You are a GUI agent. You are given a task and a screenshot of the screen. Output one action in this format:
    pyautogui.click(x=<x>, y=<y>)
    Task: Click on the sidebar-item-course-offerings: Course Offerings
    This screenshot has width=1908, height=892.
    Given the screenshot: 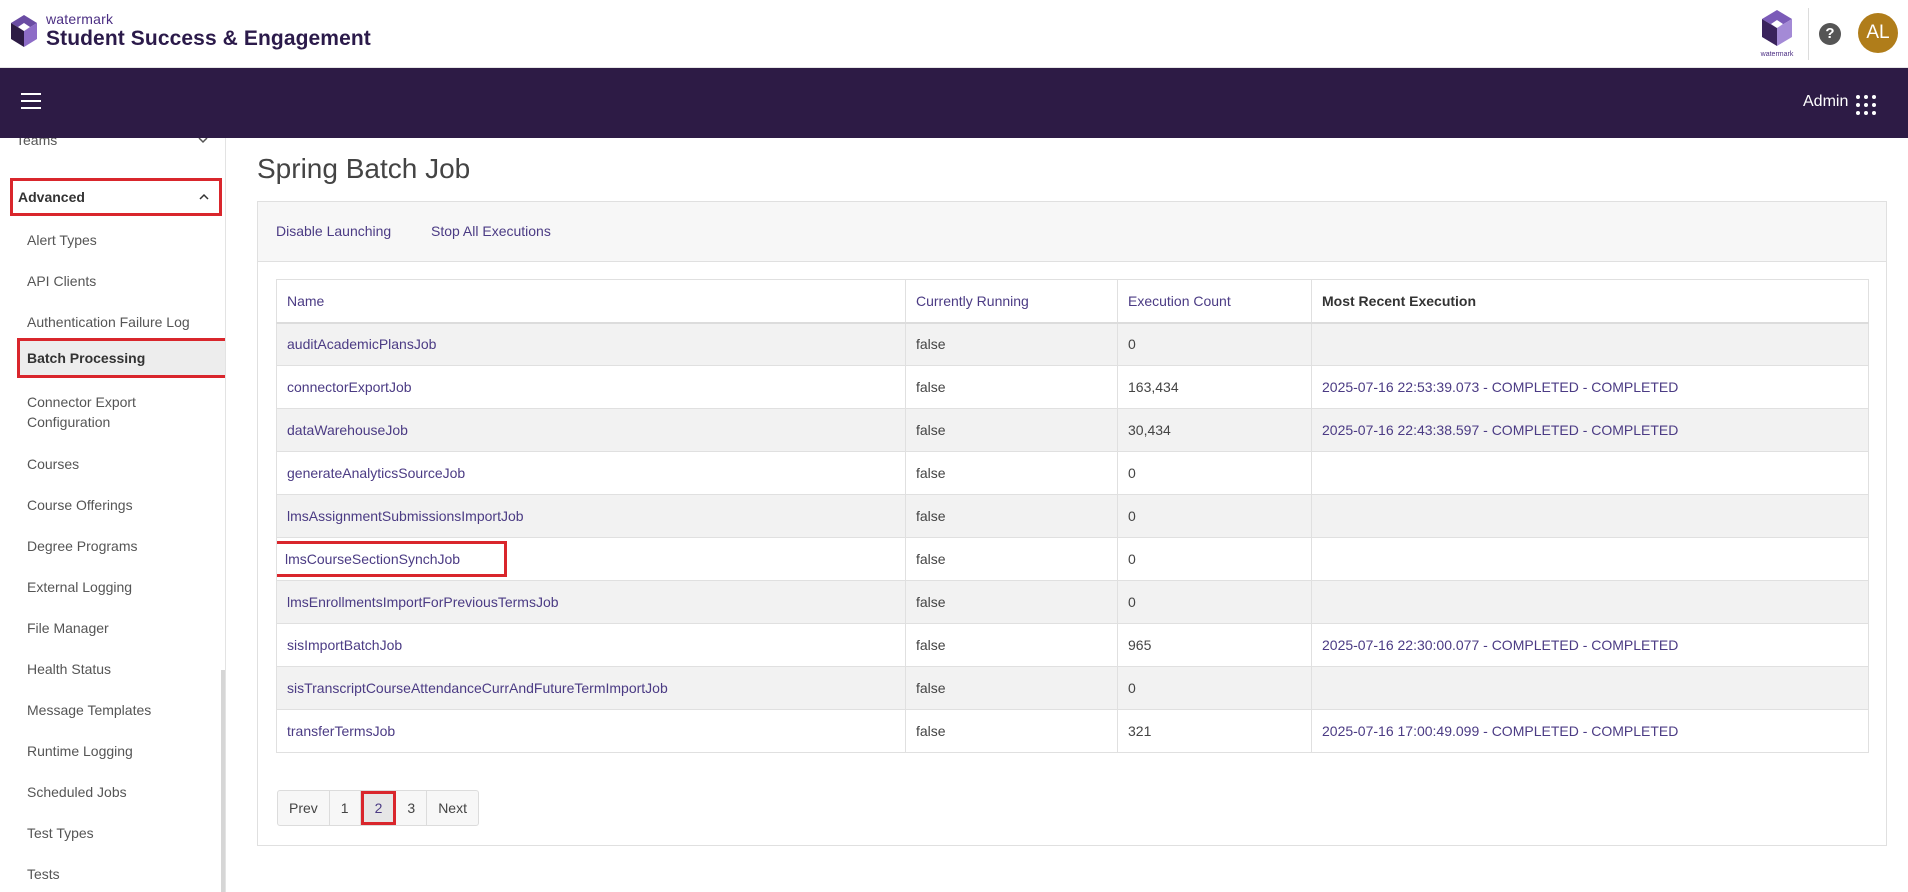 What is the action you would take?
    pyautogui.click(x=122, y=505)
    